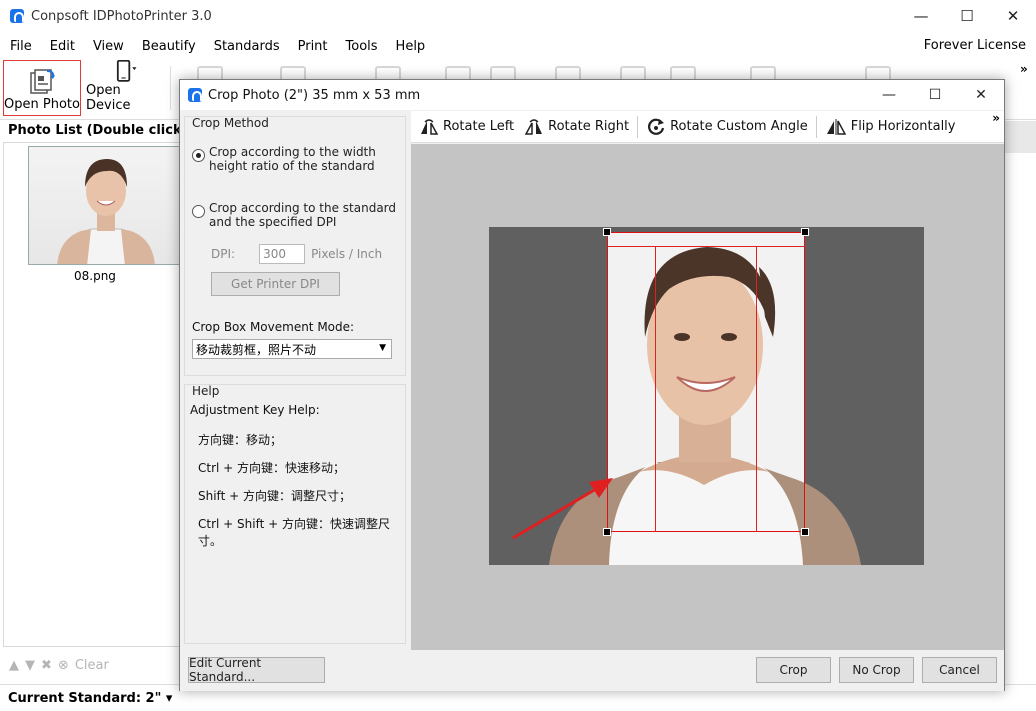 This screenshot has height=711, width=1036. I want to click on radio-ratio, so click(198, 155).